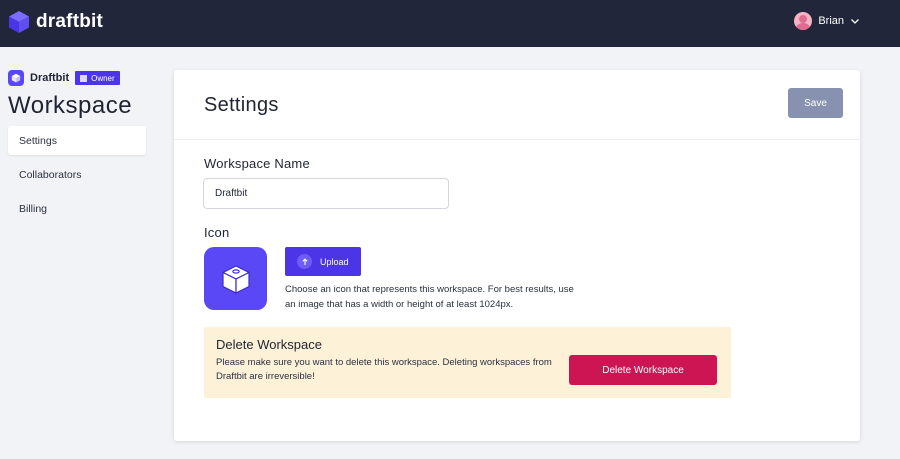 This screenshot has width=900, height=459. What do you see at coordinates (643, 370) in the screenshot?
I see `delete-workspace-button: Delete Workspace` at bounding box center [643, 370].